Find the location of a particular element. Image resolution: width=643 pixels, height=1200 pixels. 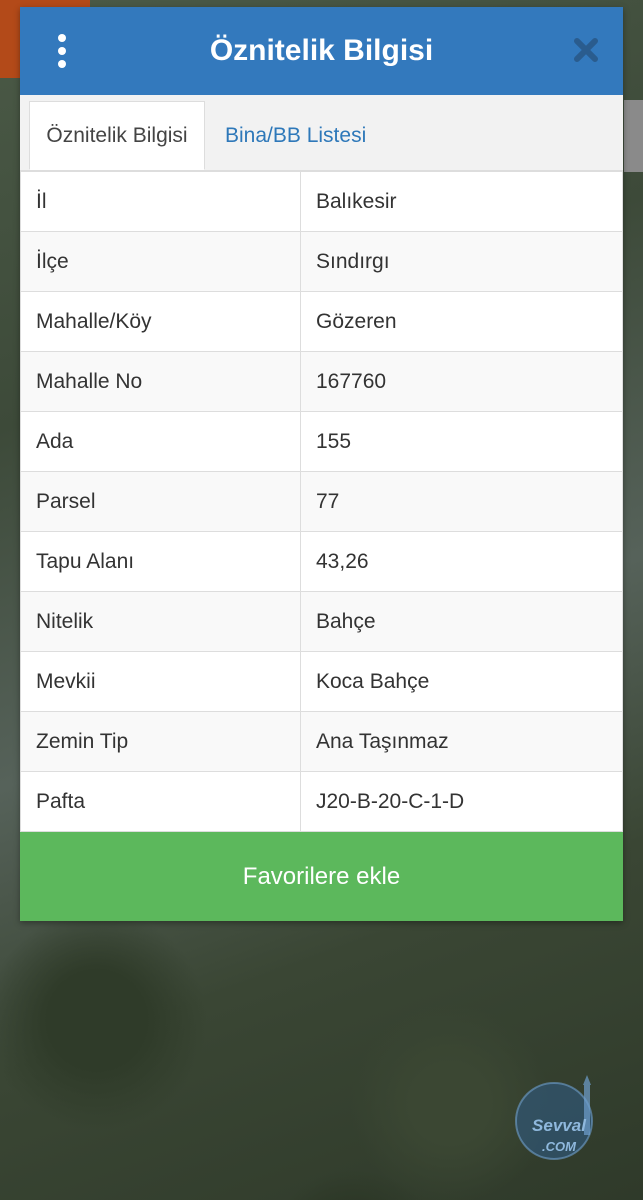

table-row: İlçe Sındırgı is located at coordinates (321, 261).